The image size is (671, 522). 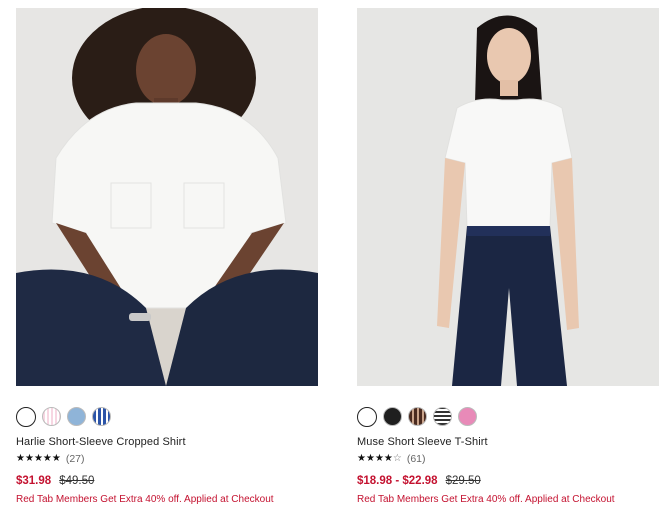 What do you see at coordinates (417, 416) in the screenshot?
I see `swatch-brown-stripe` at bounding box center [417, 416].